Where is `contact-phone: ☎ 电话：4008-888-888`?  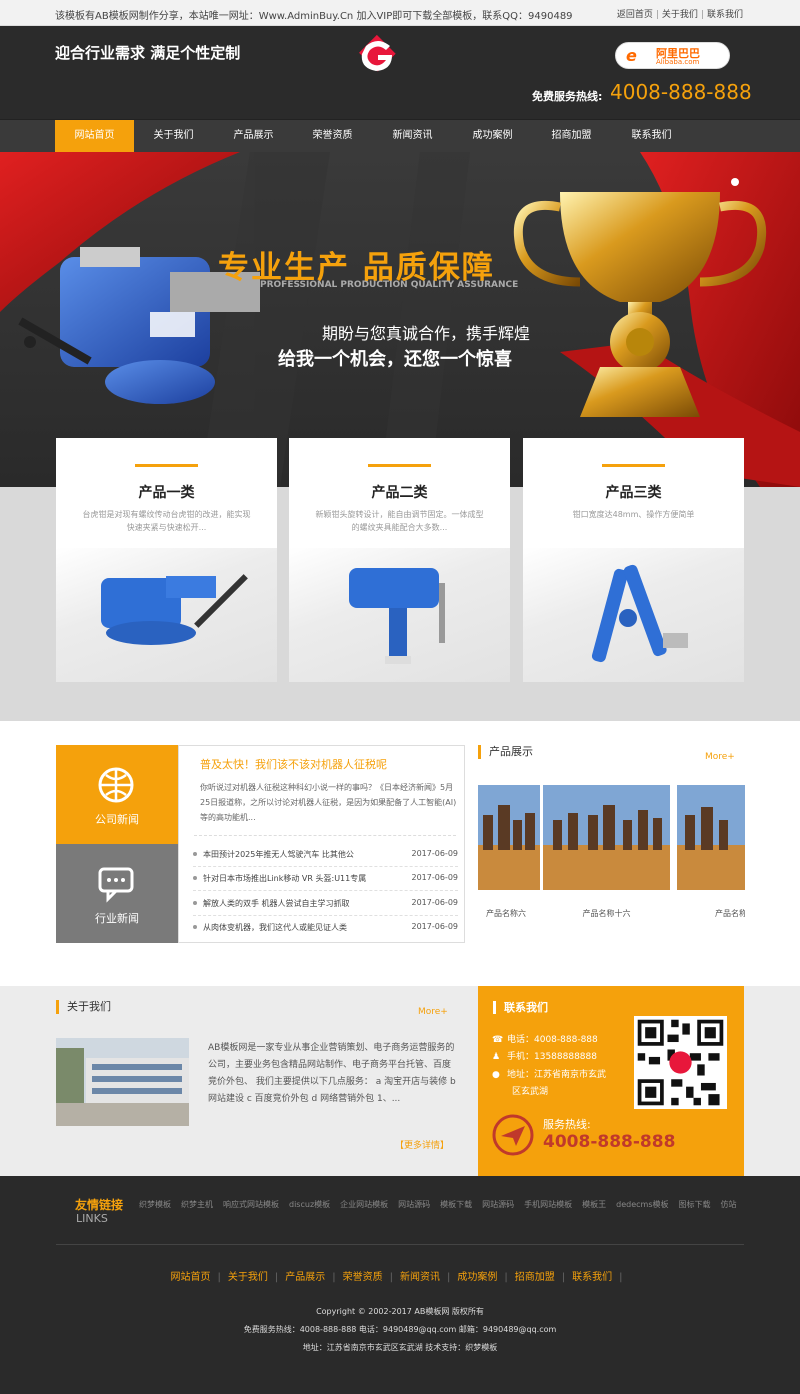
contact-phone: ☎ 电话：4008-888-888 is located at coordinates (545, 1040).